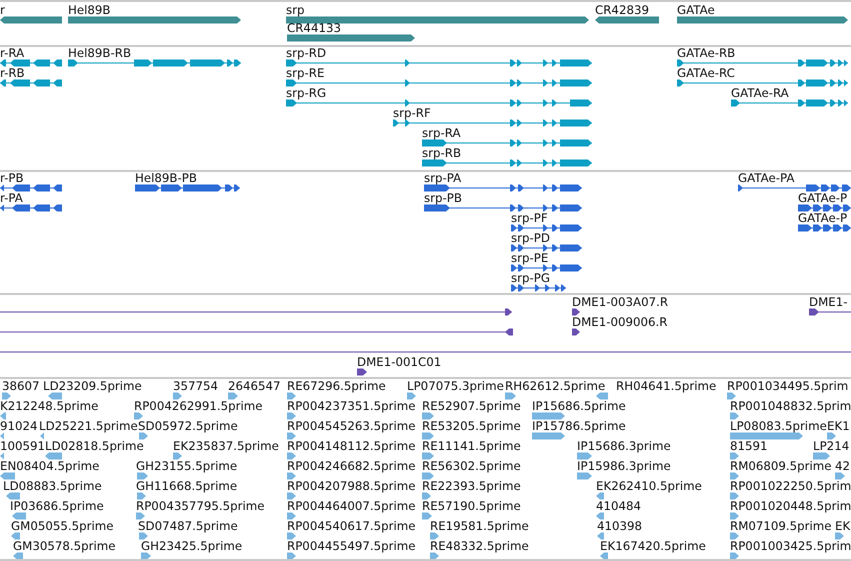 The width and height of the screenshot is (851, 561). I want to click on feature-label: srp-PD, so click(530, 238).